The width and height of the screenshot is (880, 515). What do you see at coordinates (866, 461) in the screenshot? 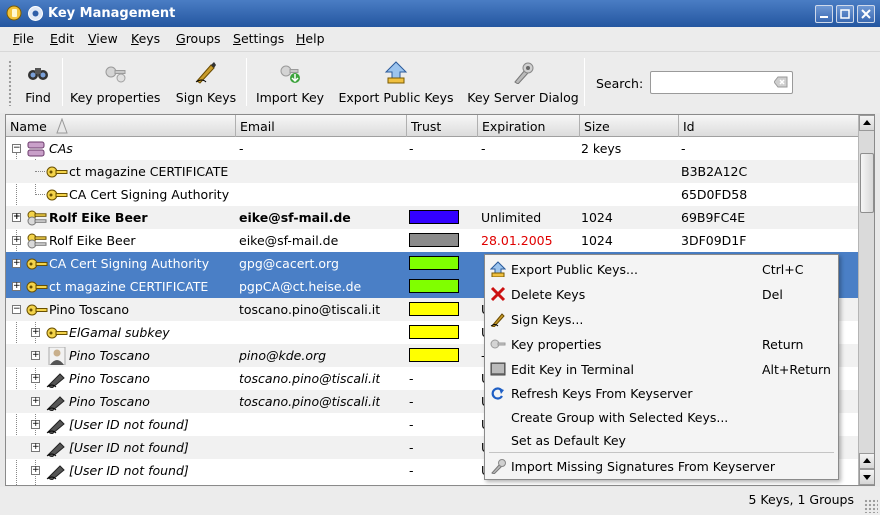
I see `scroll-up-button-bottom` at bounding box center [866, 461].